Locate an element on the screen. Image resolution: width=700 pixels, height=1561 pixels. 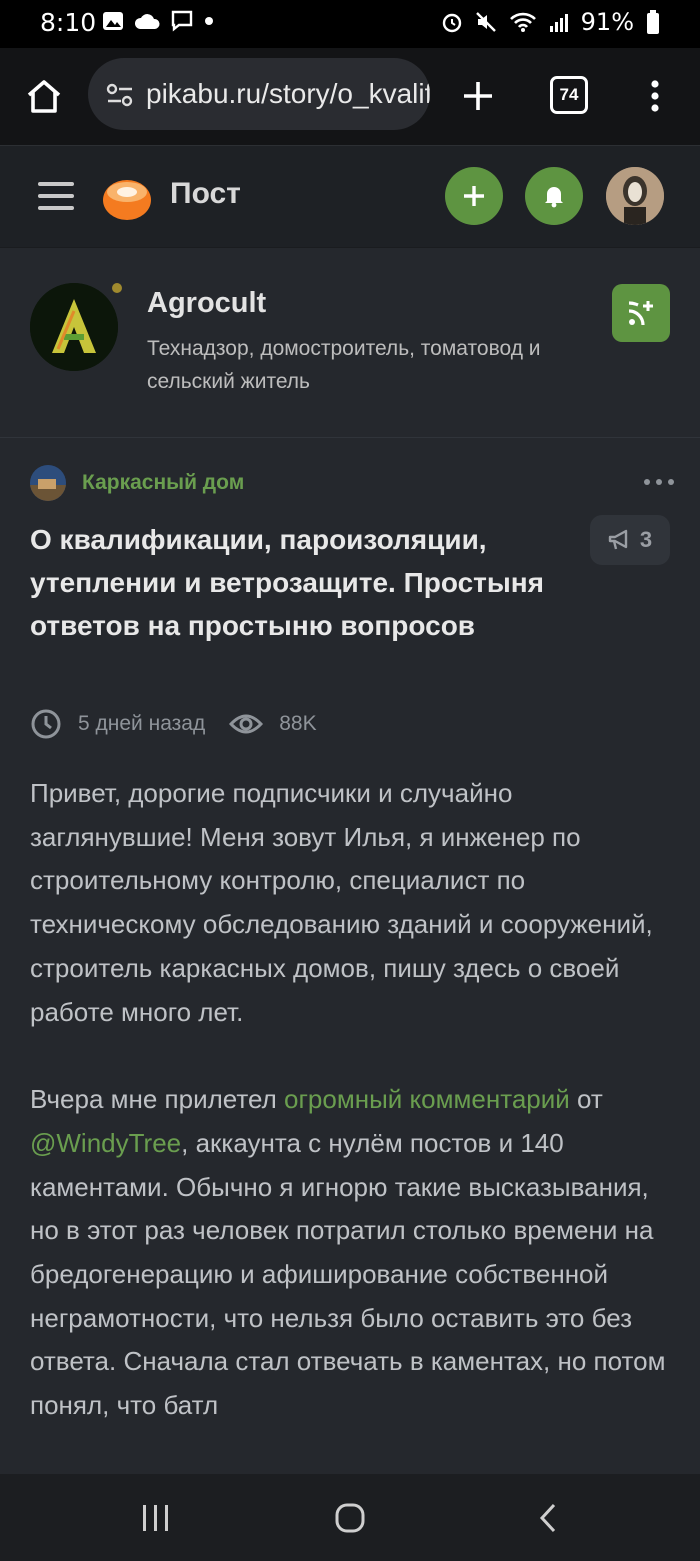
new-tab-button is located at coordinates (478, 96).